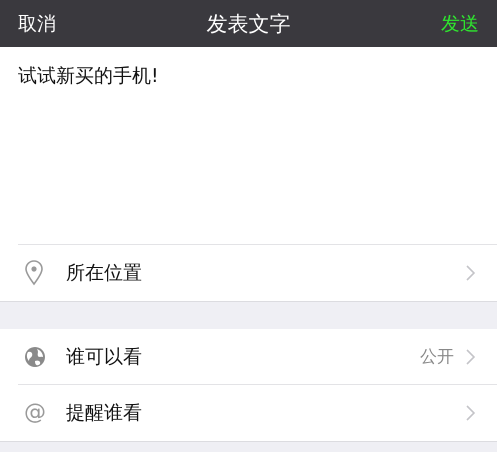 The height and width of the screenshot is (452, 497). What do you see at coordinates (104, 273) in the screenshot?
I see `row-label: 所在位置` at bounding box center [104, 273].